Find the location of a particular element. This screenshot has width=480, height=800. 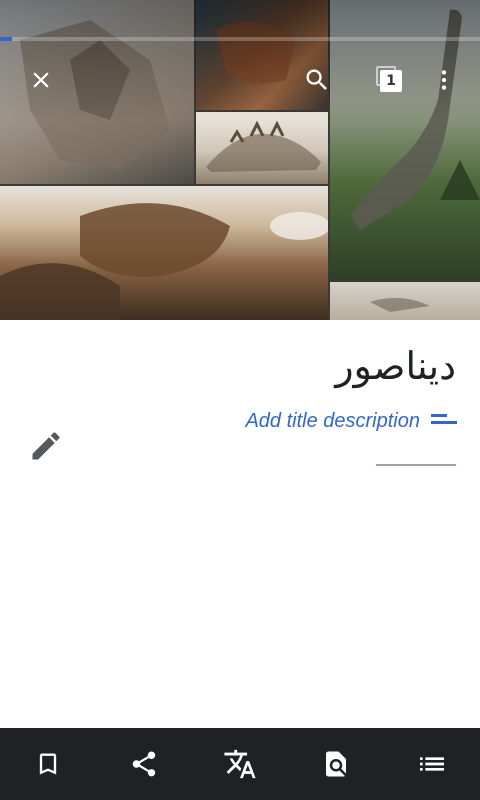

edit-button is located at coordinates (46, 446).